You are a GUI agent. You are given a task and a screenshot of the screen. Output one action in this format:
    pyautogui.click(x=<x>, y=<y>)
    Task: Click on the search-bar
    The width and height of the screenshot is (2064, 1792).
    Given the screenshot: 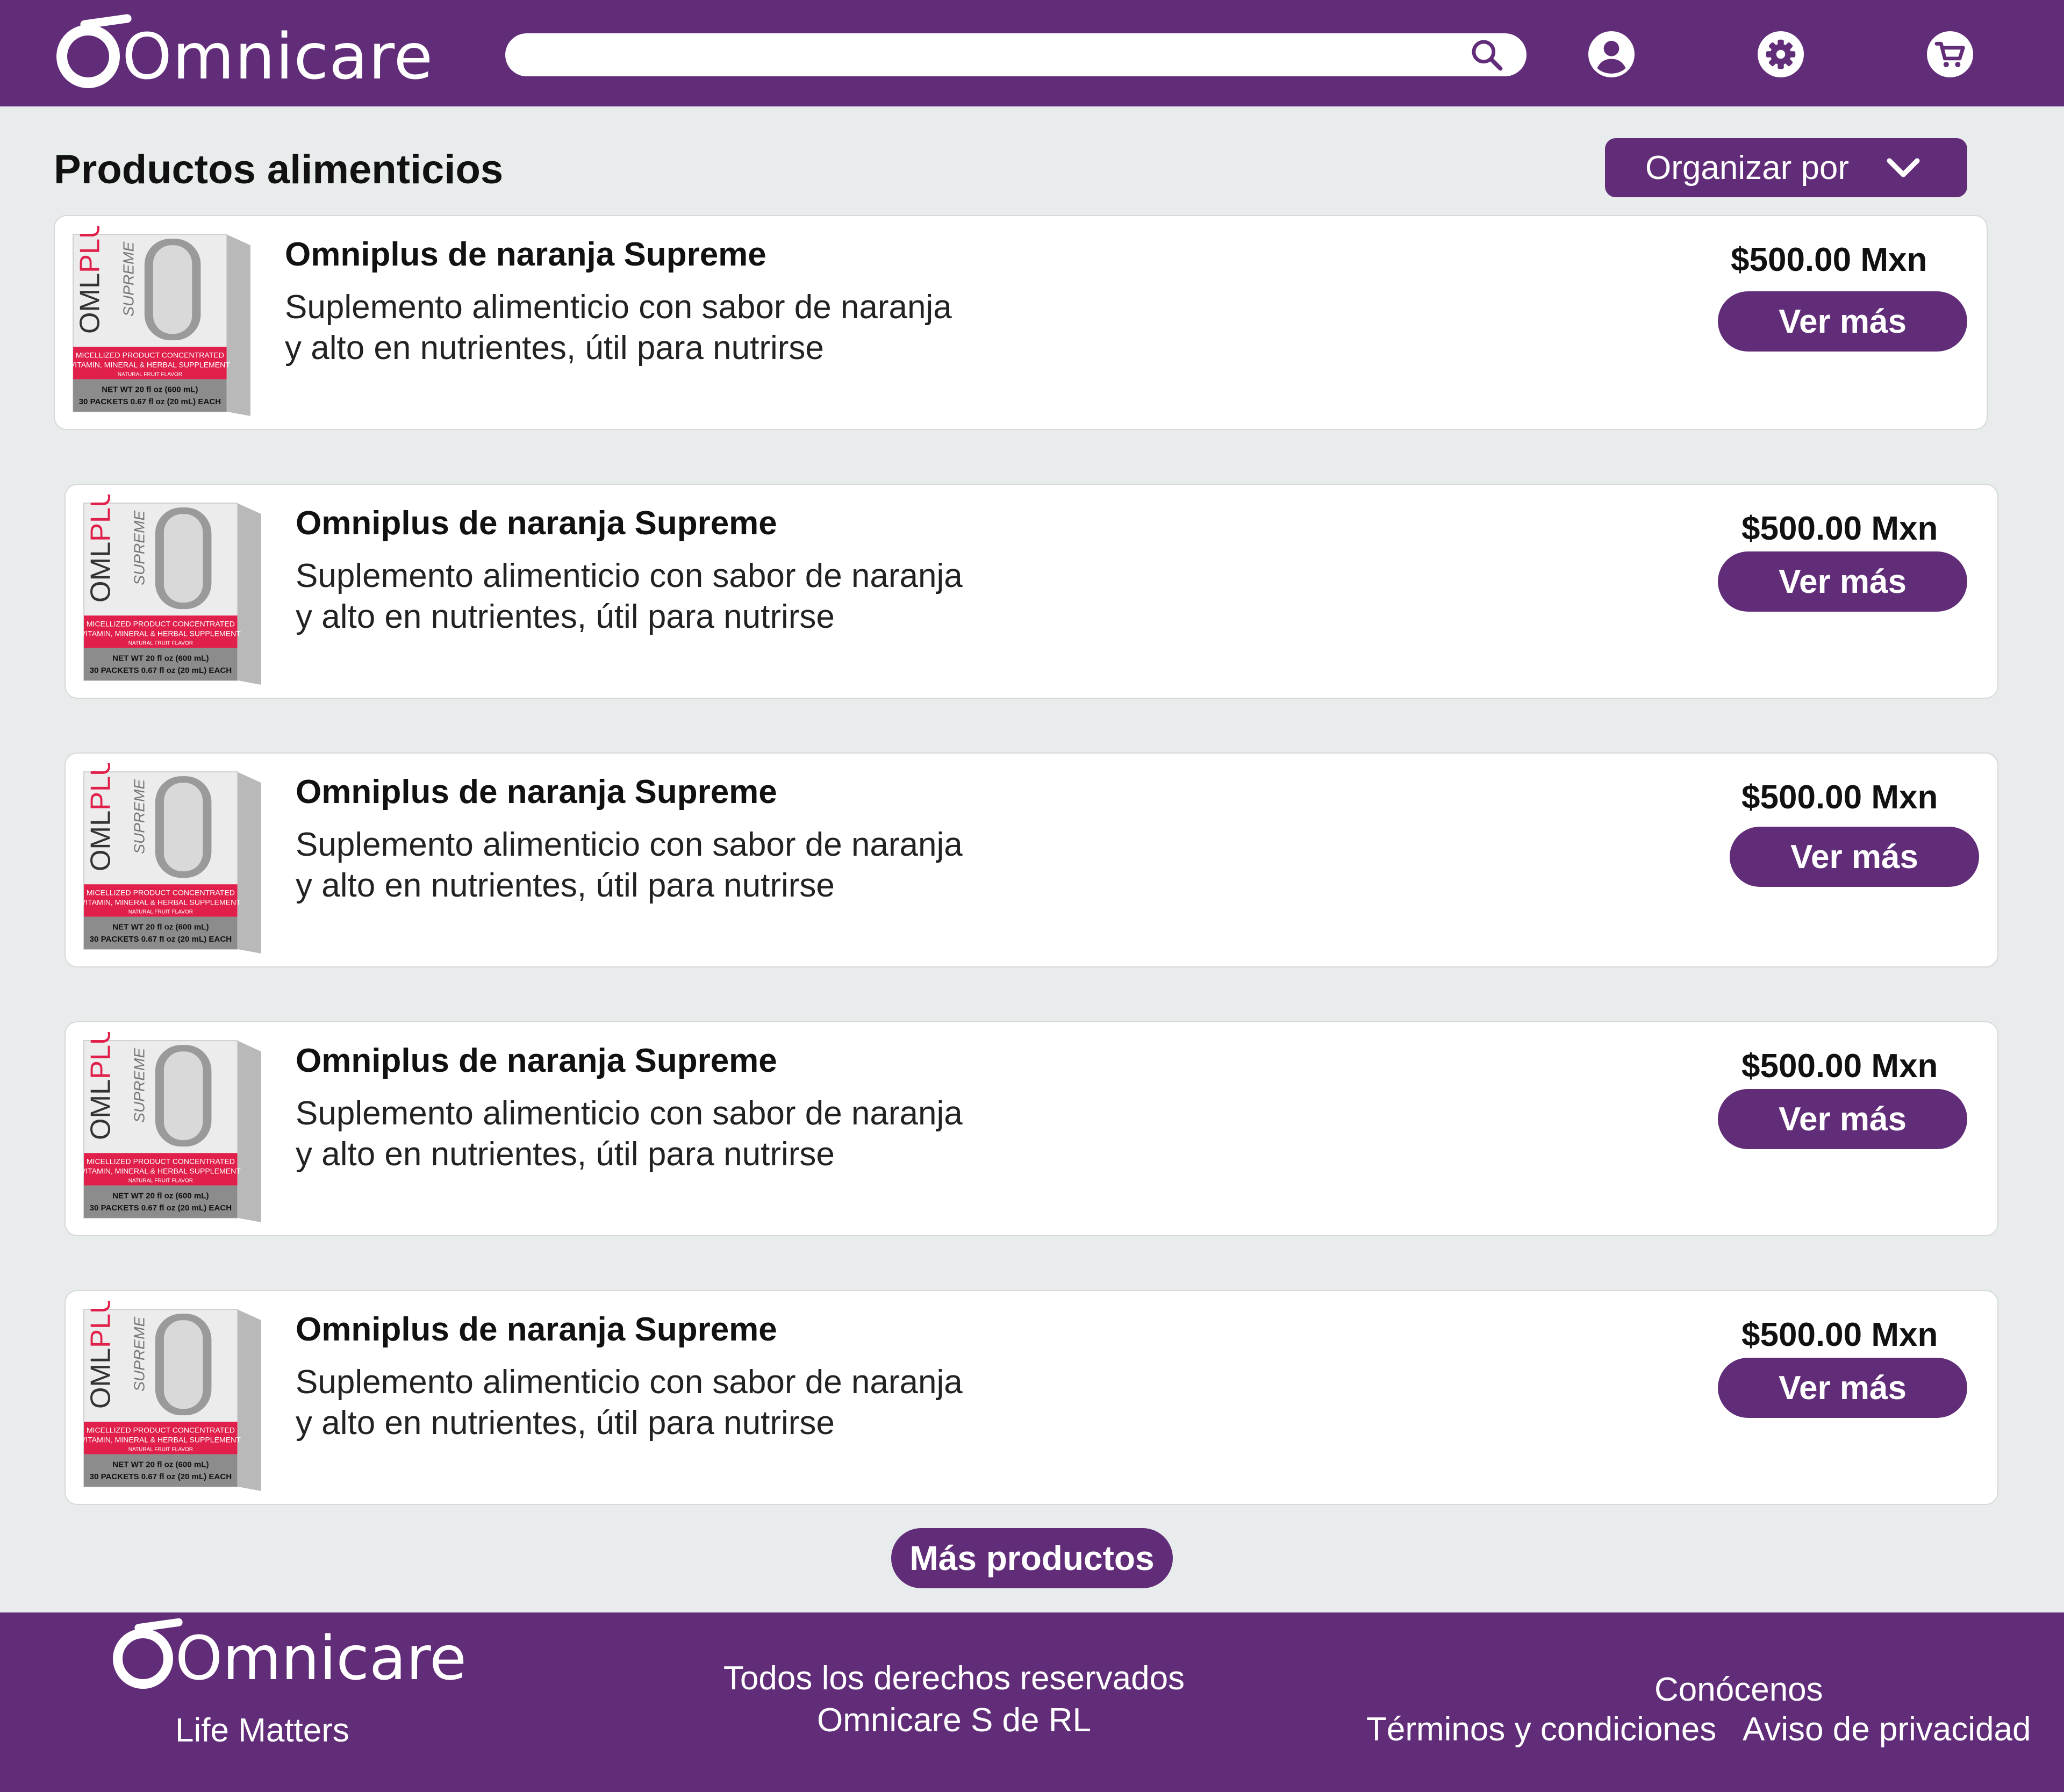 What is the action you would take?
    pyautogui.click(x=1015, y=54)
    